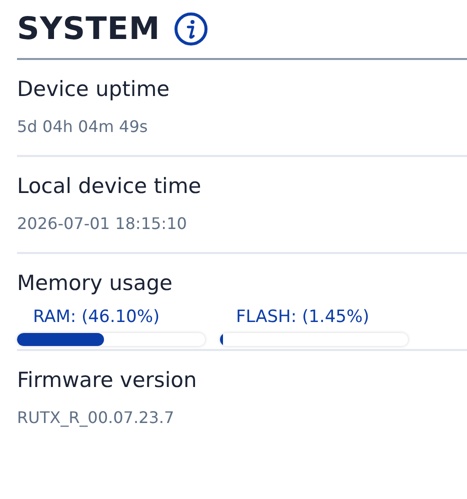  Describe the element at coordinates (82, 126) in the screenshot. I see `field-value: 5d 04h 04m 49s` at that location.